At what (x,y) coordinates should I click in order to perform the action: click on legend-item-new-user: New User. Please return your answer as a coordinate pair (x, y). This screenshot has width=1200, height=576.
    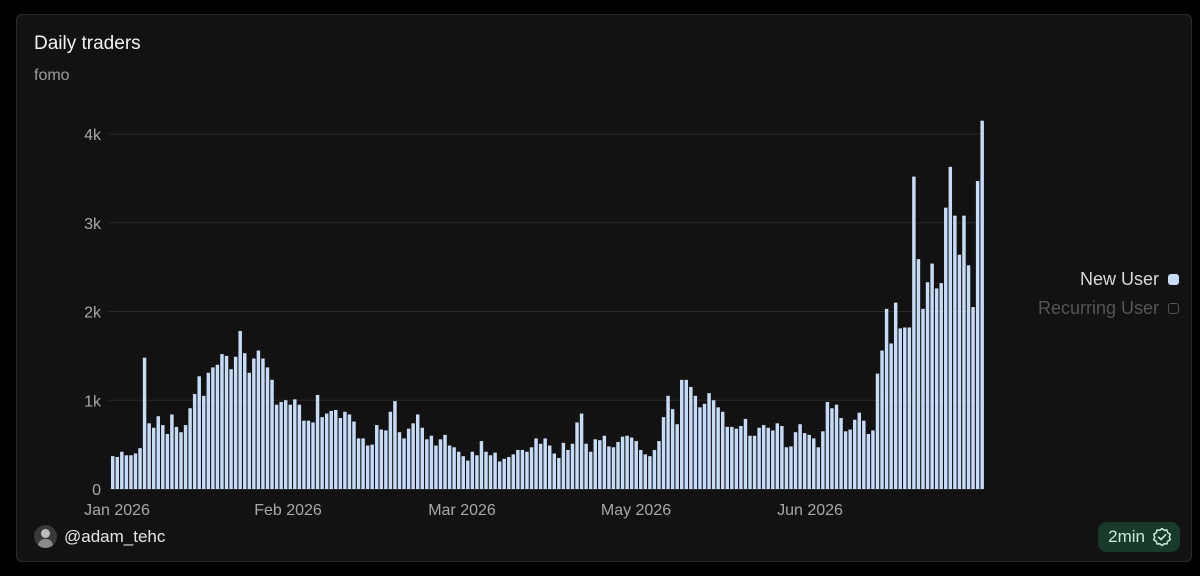
    Looking at the image, I should click on (1108, 279).